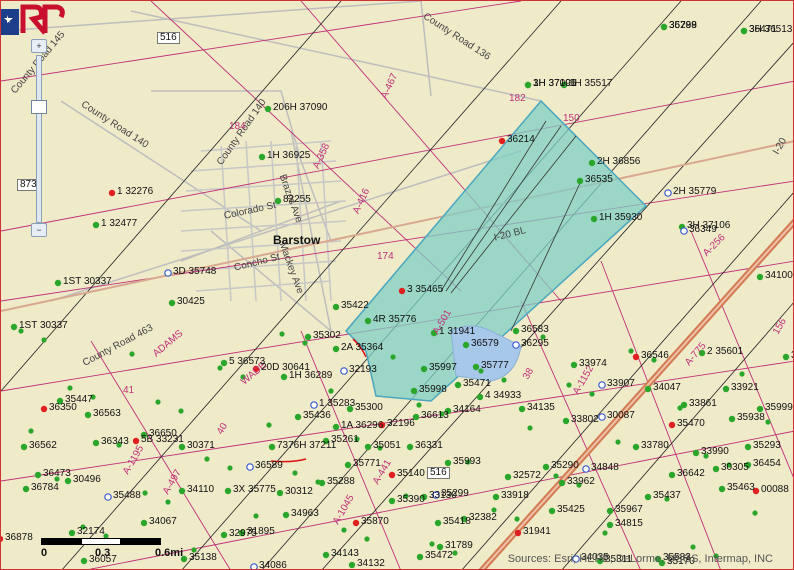 Image resolution: width=794 pixels, height=570 pixels. What do you see at coordinates (39, 138) in the screenshot?
I see `zoom-control: + −` at bounding box center [39, 138].